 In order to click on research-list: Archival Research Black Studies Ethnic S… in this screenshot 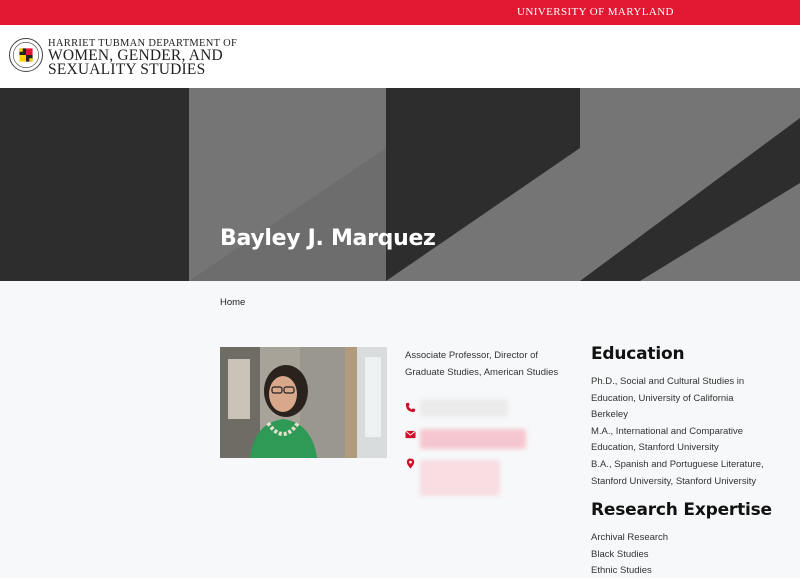, I will do `click(693, 554)`.